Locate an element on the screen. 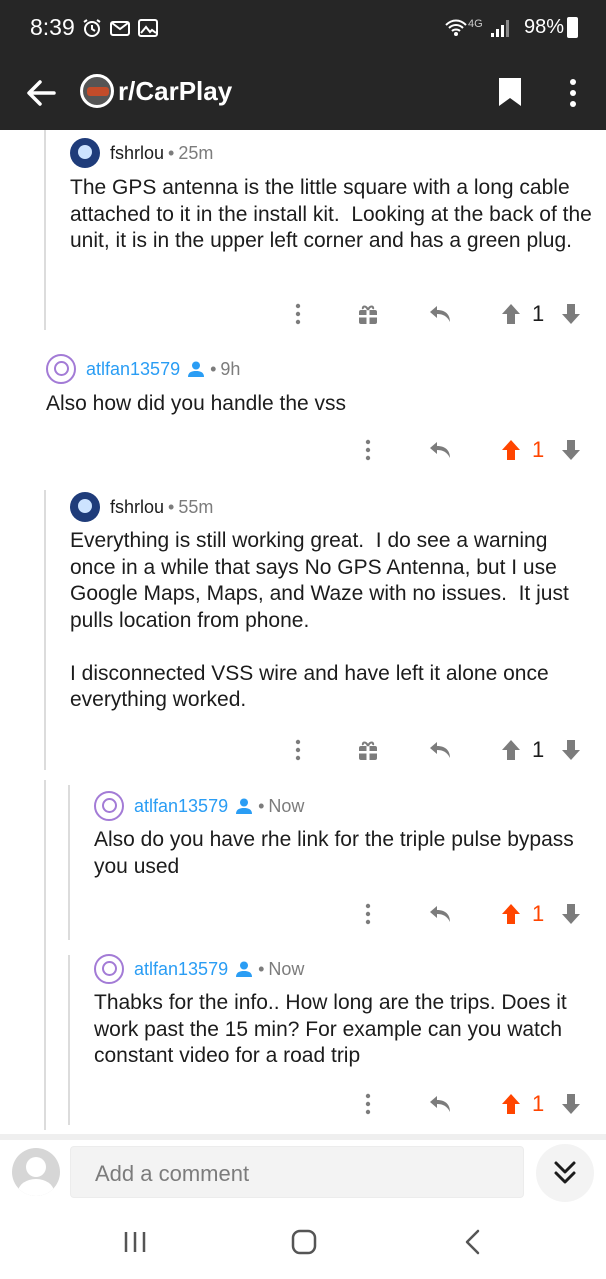 The image size is (606, 1279). subreddit-avatar is located at coordinates (97, 91).